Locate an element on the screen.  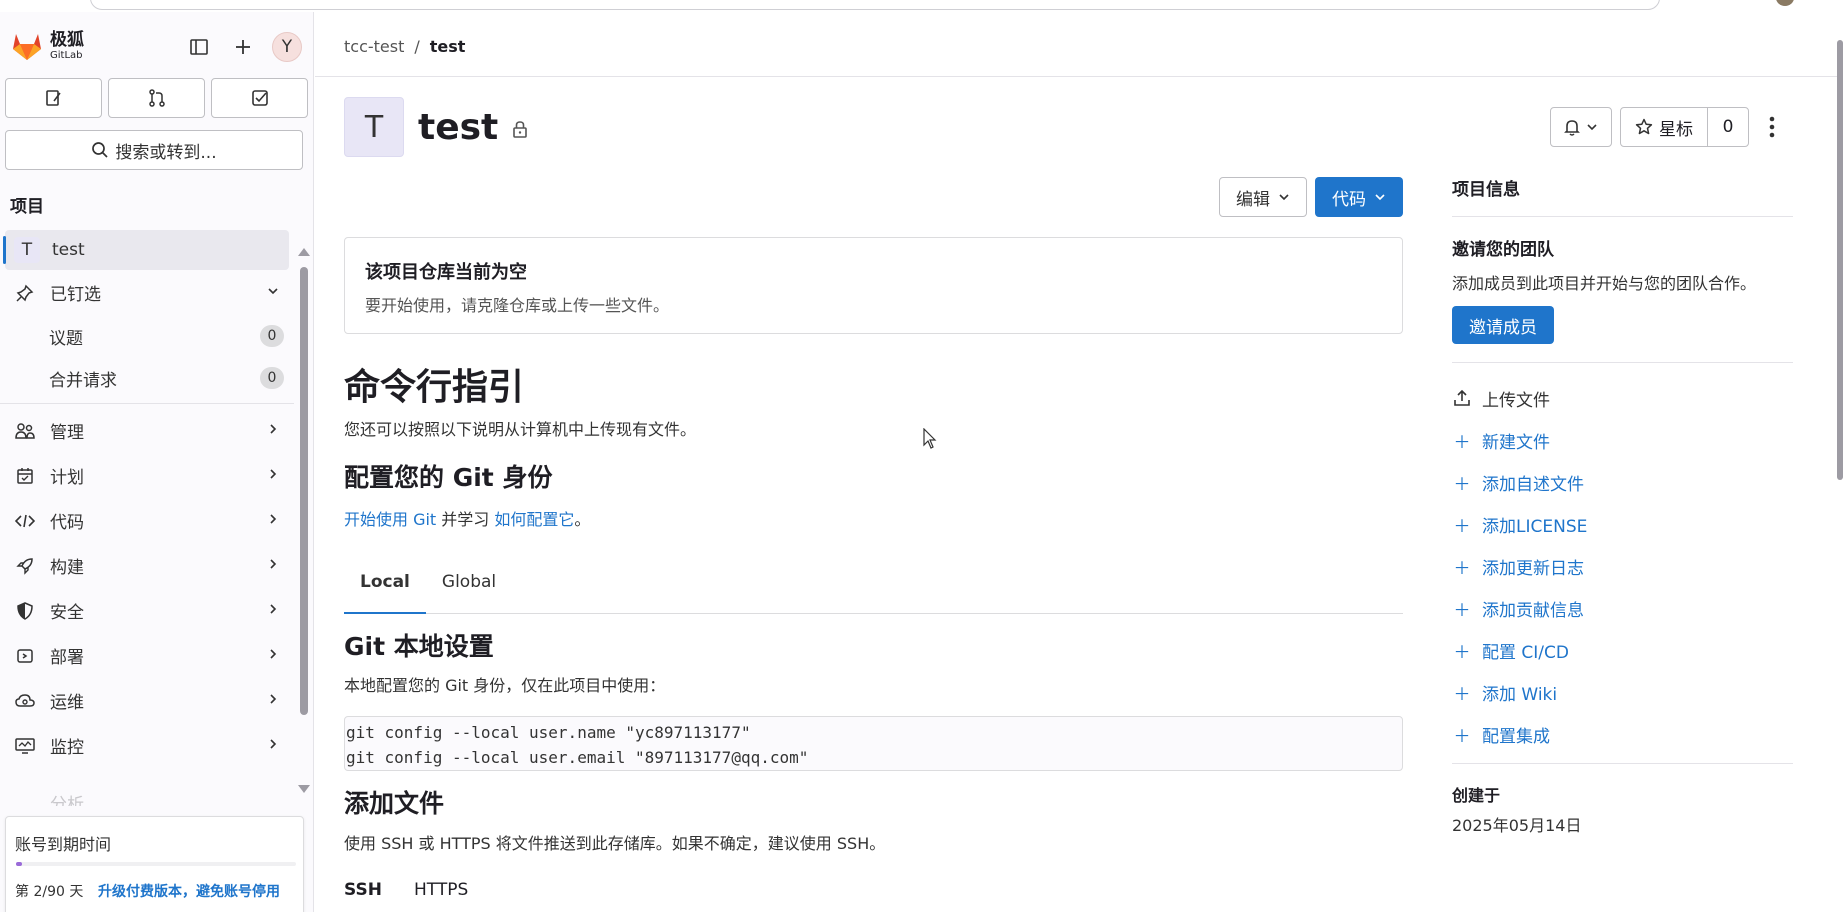
add-license-link: ＋ 添加LICENSE is located at coordinates (1622, 524).